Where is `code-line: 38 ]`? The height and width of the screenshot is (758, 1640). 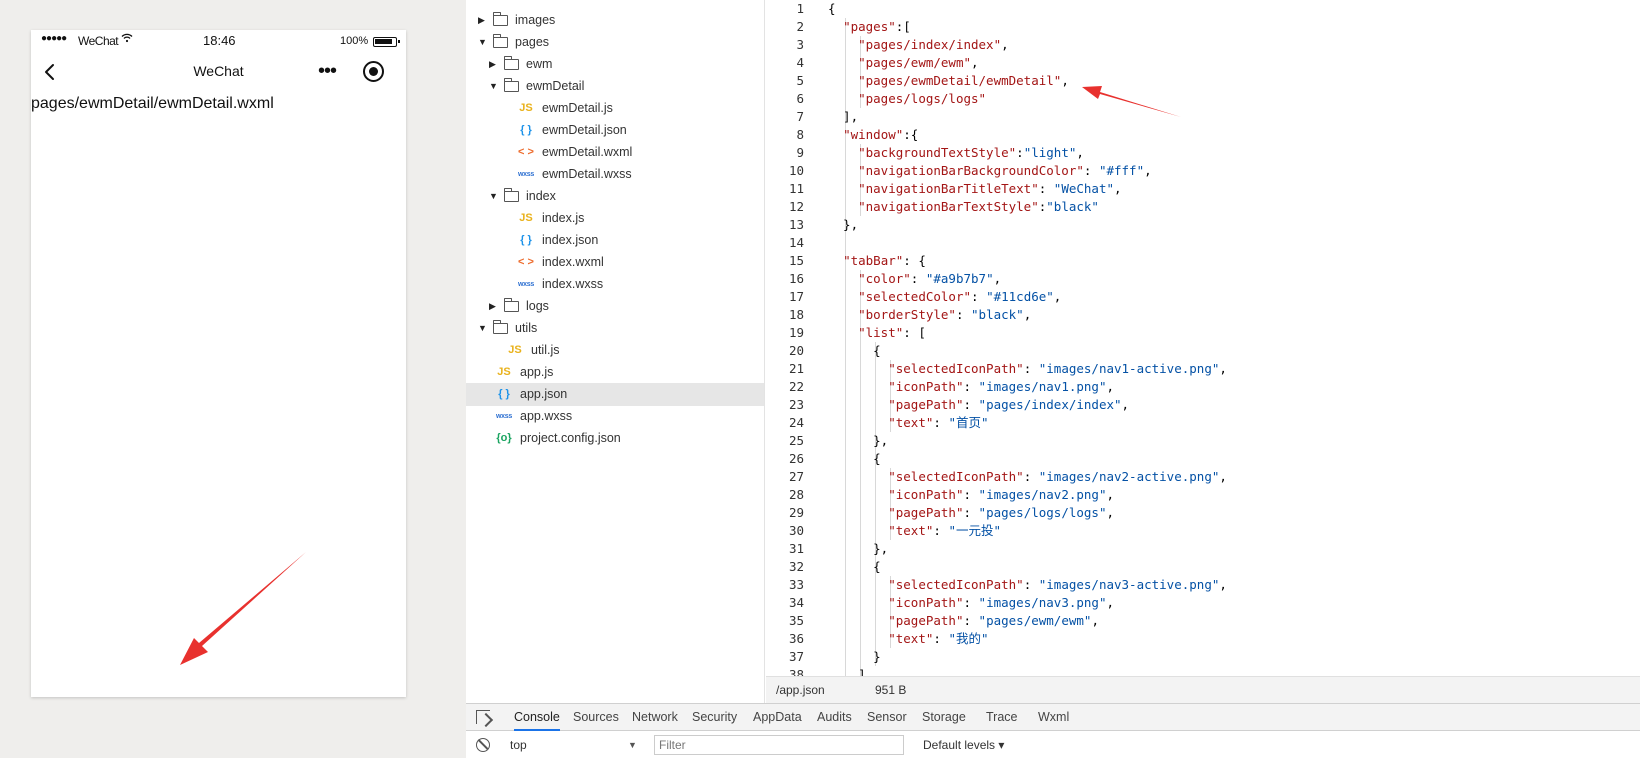 code-line: 38 ] is located at coordinates (1203, 671).